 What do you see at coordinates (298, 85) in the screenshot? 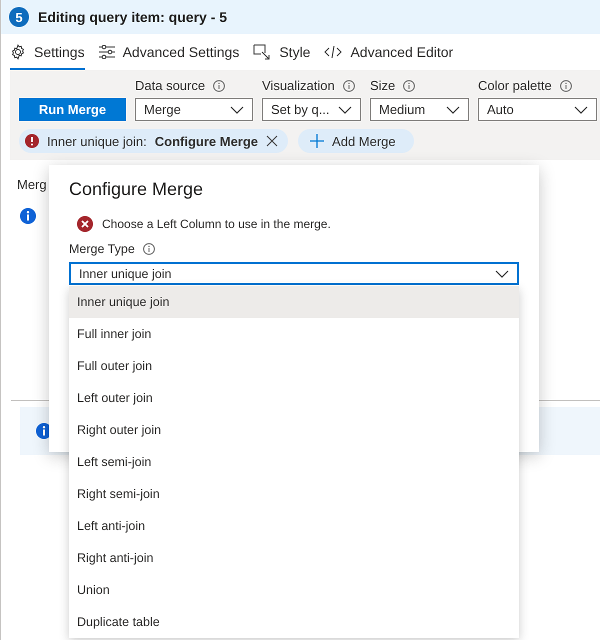
I see `field-label: Visualization` at bounding box center [298, 85].